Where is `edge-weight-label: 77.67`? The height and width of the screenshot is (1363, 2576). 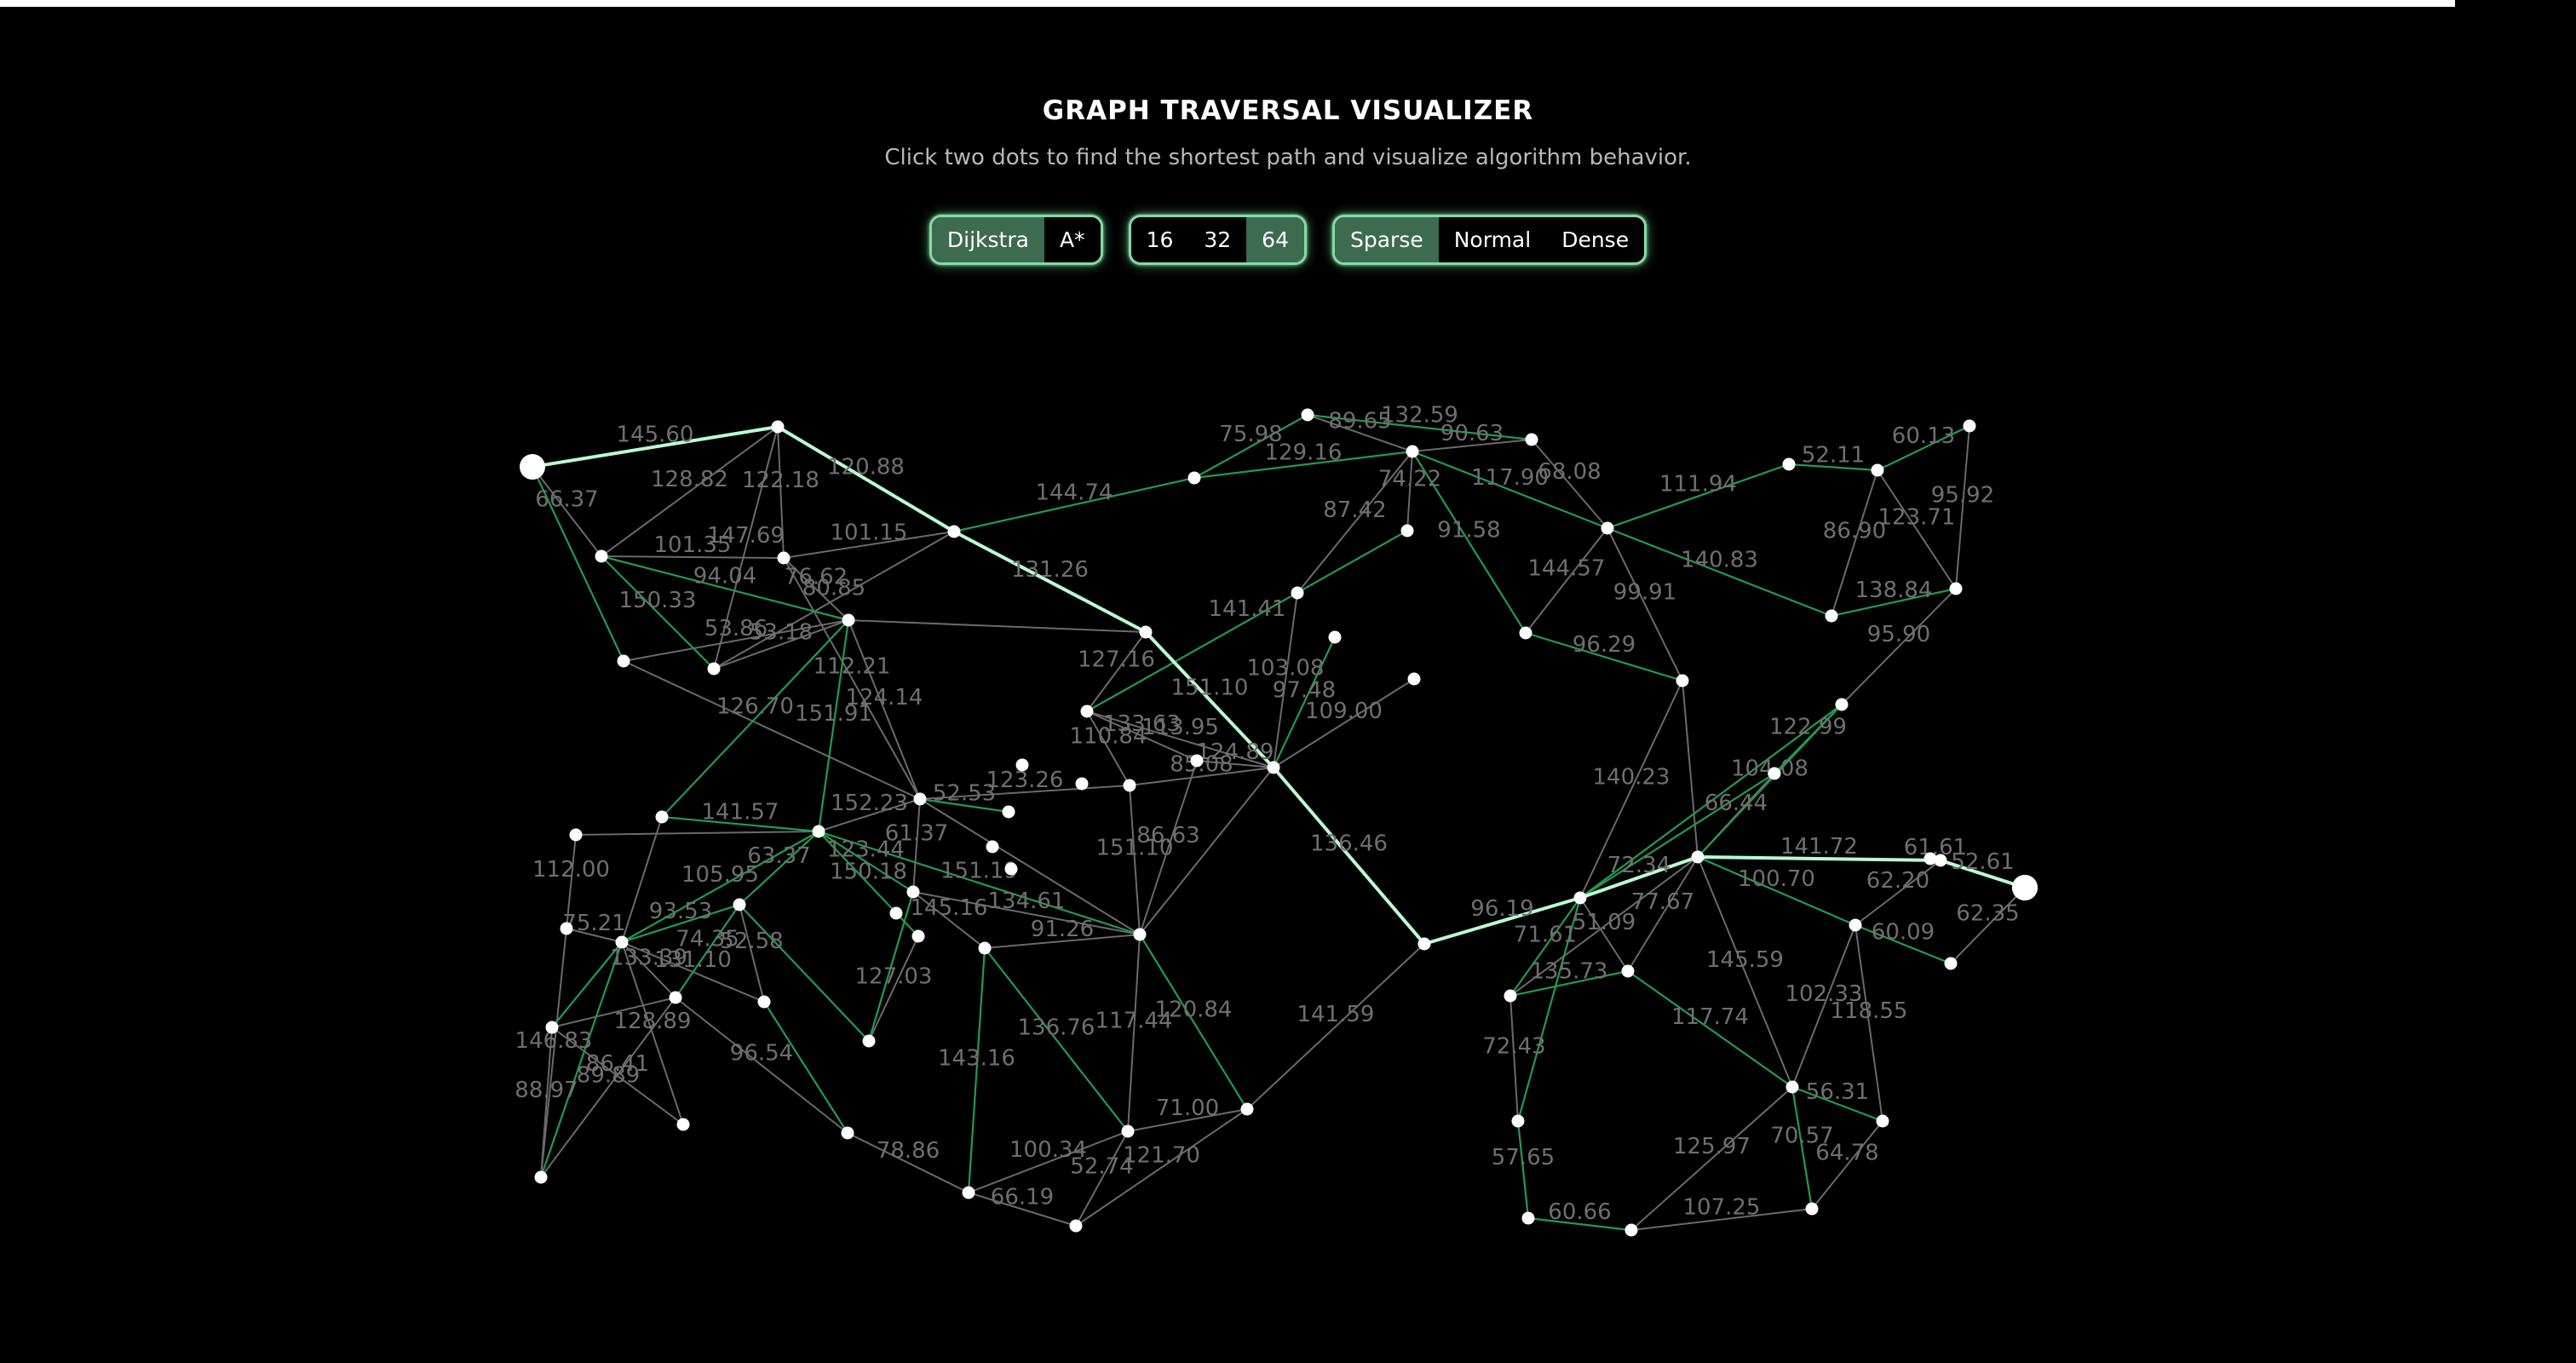 edge-weight-label: 77.67 is located at coordinates (1663, 902).